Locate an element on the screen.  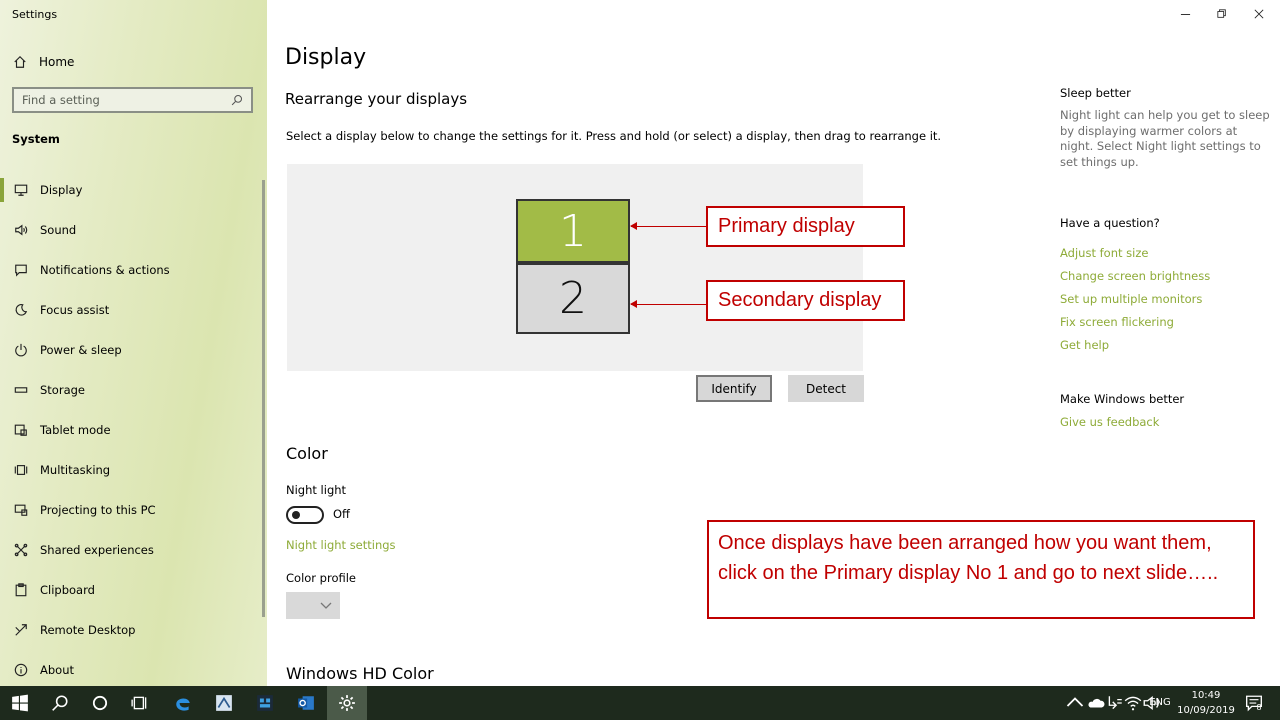
speaker-icon is located at coordinates (21, 230).